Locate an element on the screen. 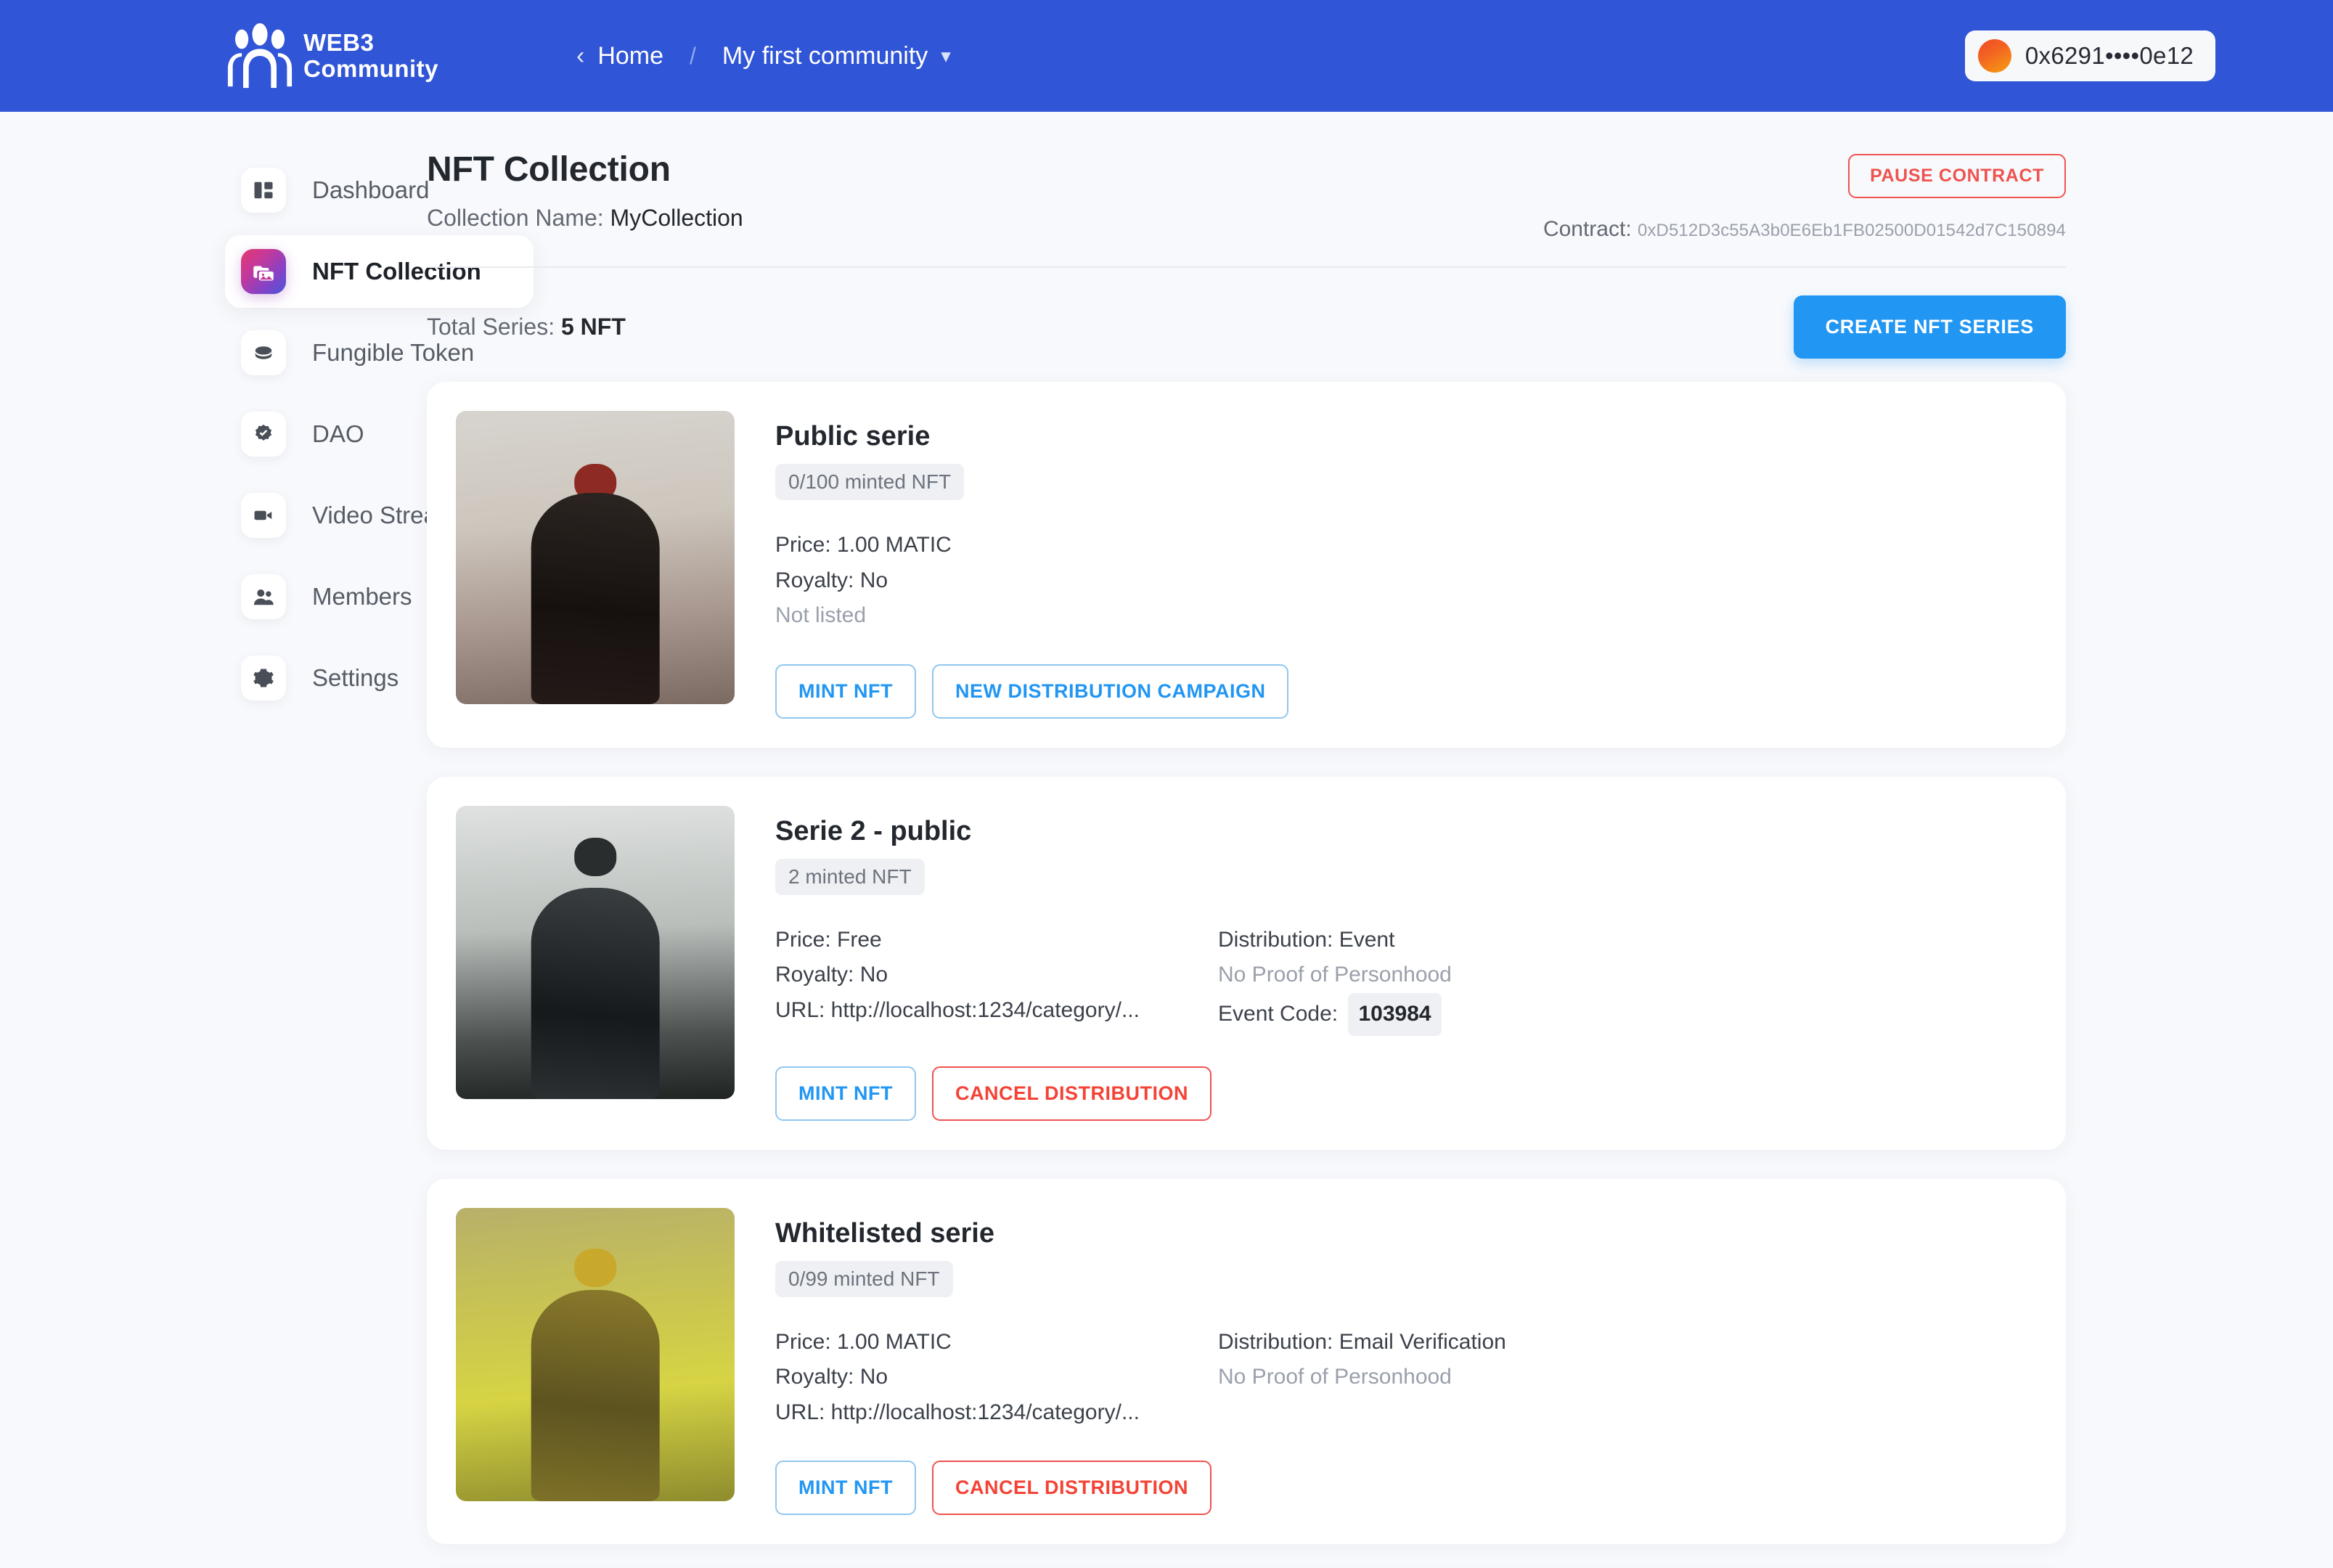  series-event-code-line: Event Code: 103984 is located at coordinates (1627, 1014).